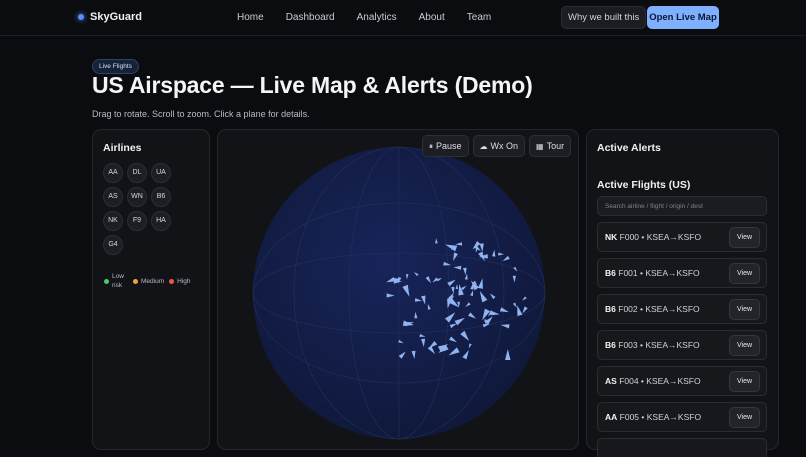 Image resolution: width=806 pixels, height=457 pixels. Describe the element at coordinates (445, 146) in the screenshot. I see `pause-button: ⏸ Pause` at that location.